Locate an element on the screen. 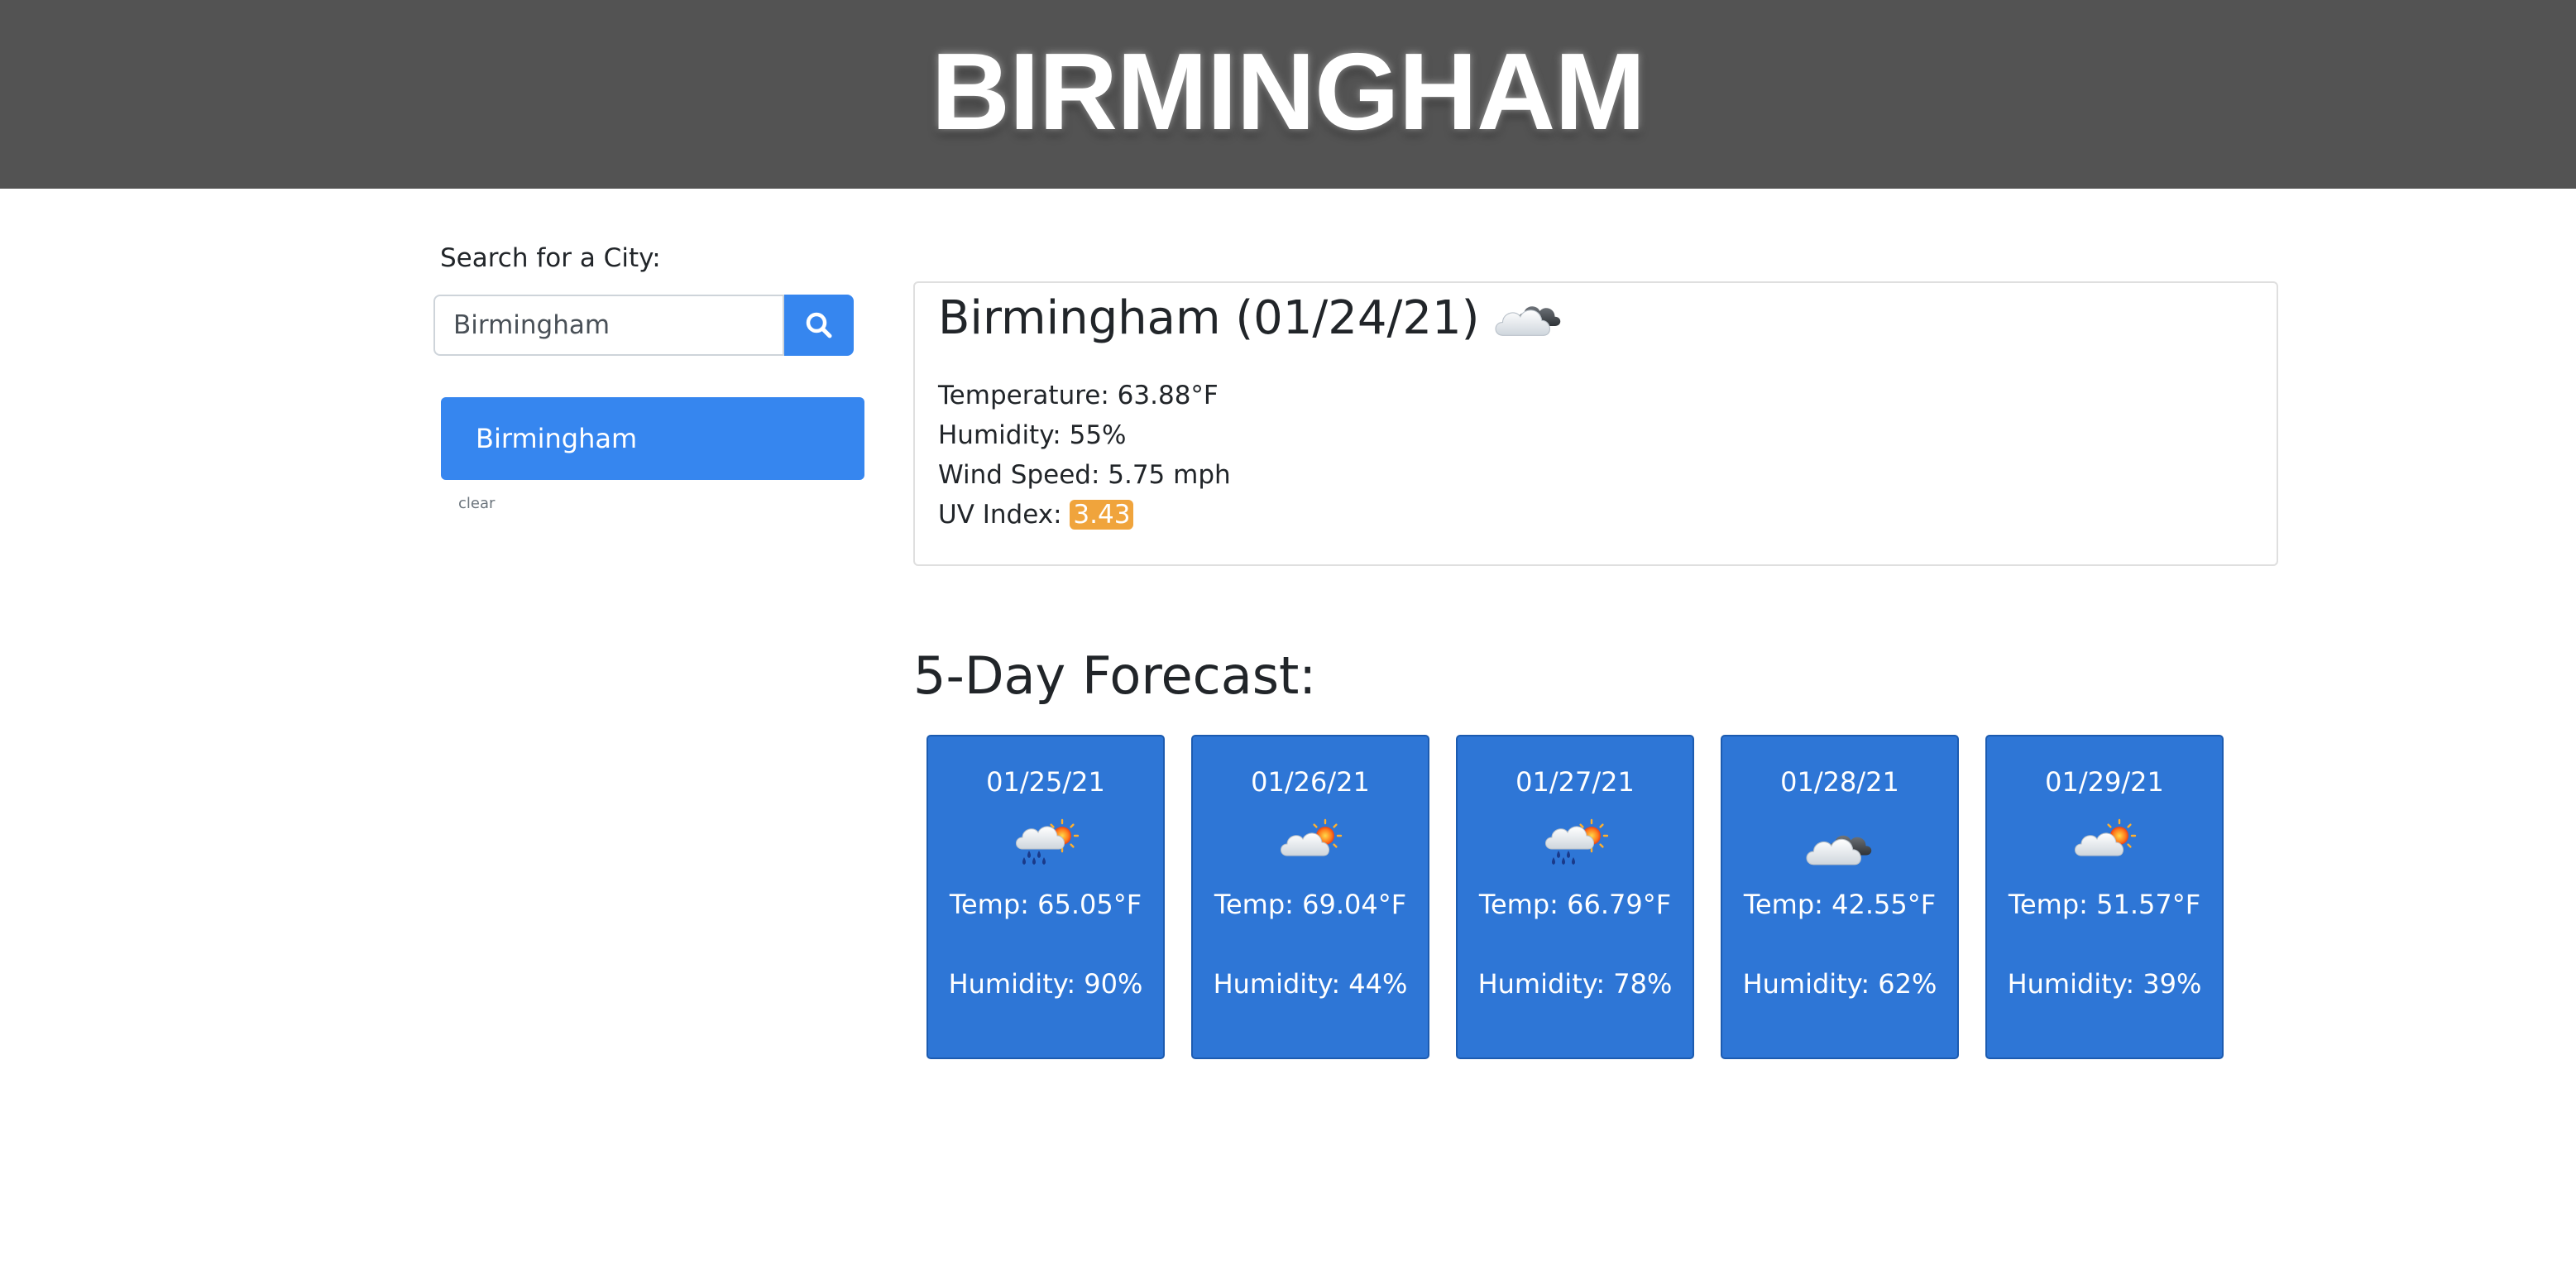 The image size is (2576, 1271). current-temperature: Temperature: 63.88°F is located at coordinates (1078, 395).